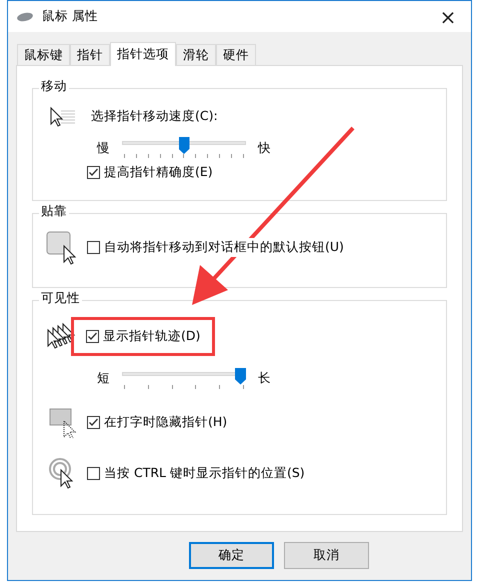  Describe the element at coordinates (43, 54) in the screenshot. I see `tab: 鼠标键` at that location.